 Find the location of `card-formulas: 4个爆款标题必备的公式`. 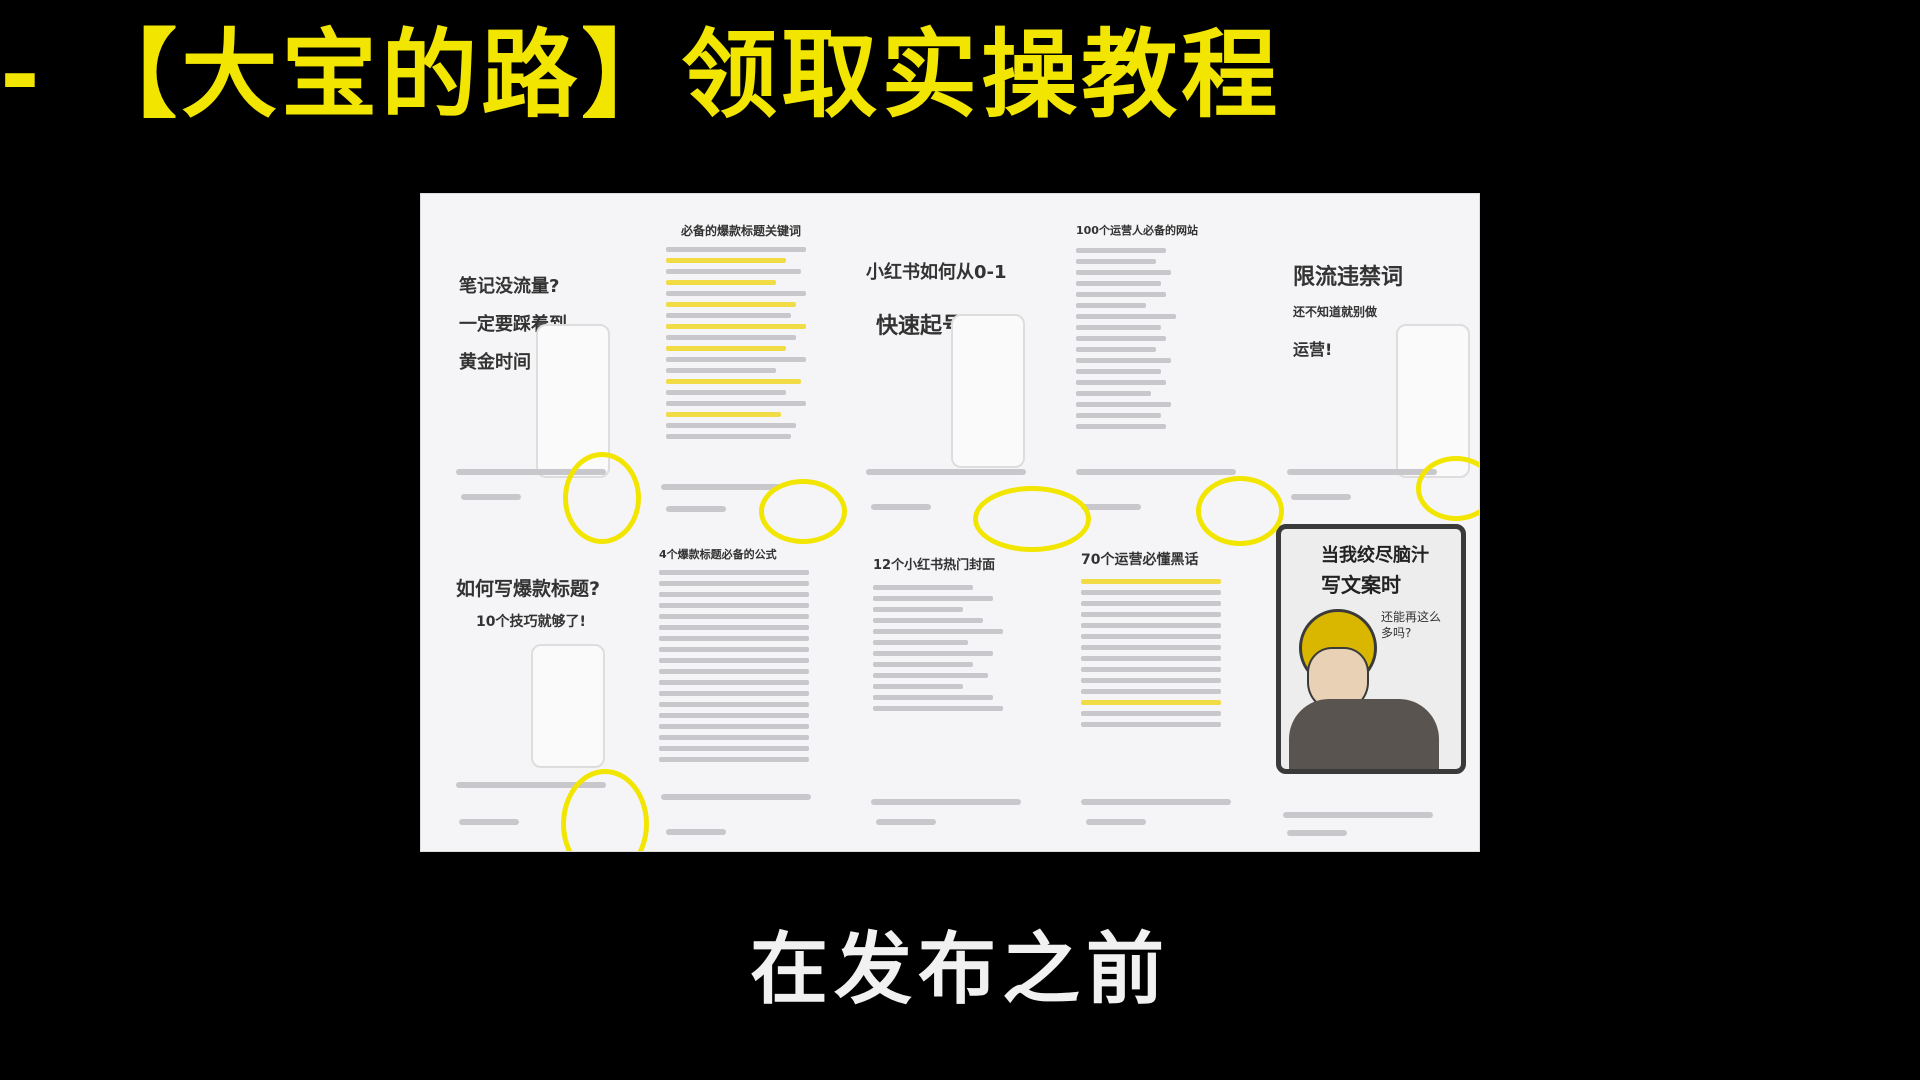

card-formulas: 4个爆款标题必备的公式 is located at coordinates (744, 657).